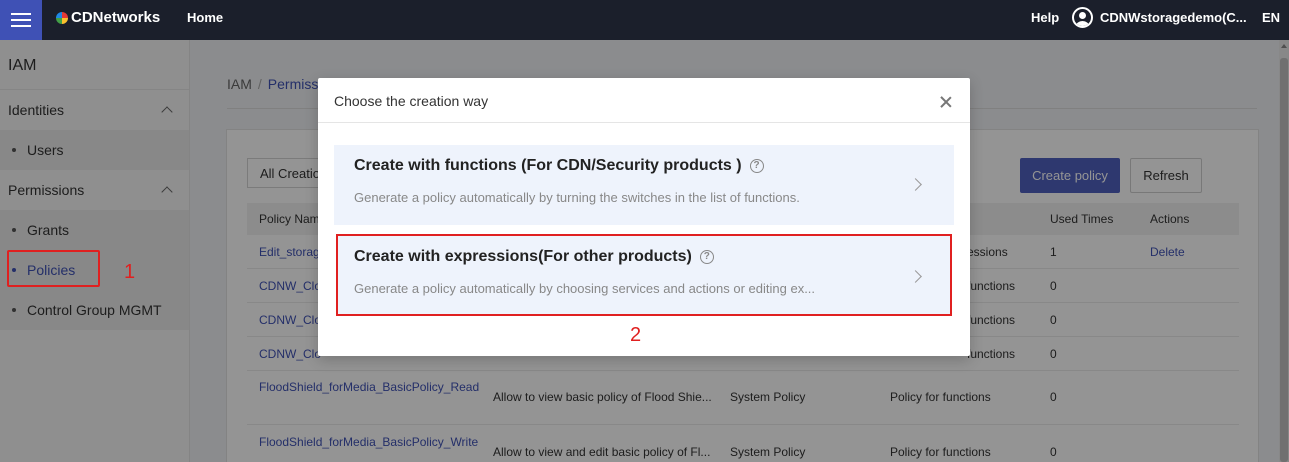 The height and width of the screenshot is (462, 1289). I want to click on dialog-title: Choose the creation way, so click(411, 101).